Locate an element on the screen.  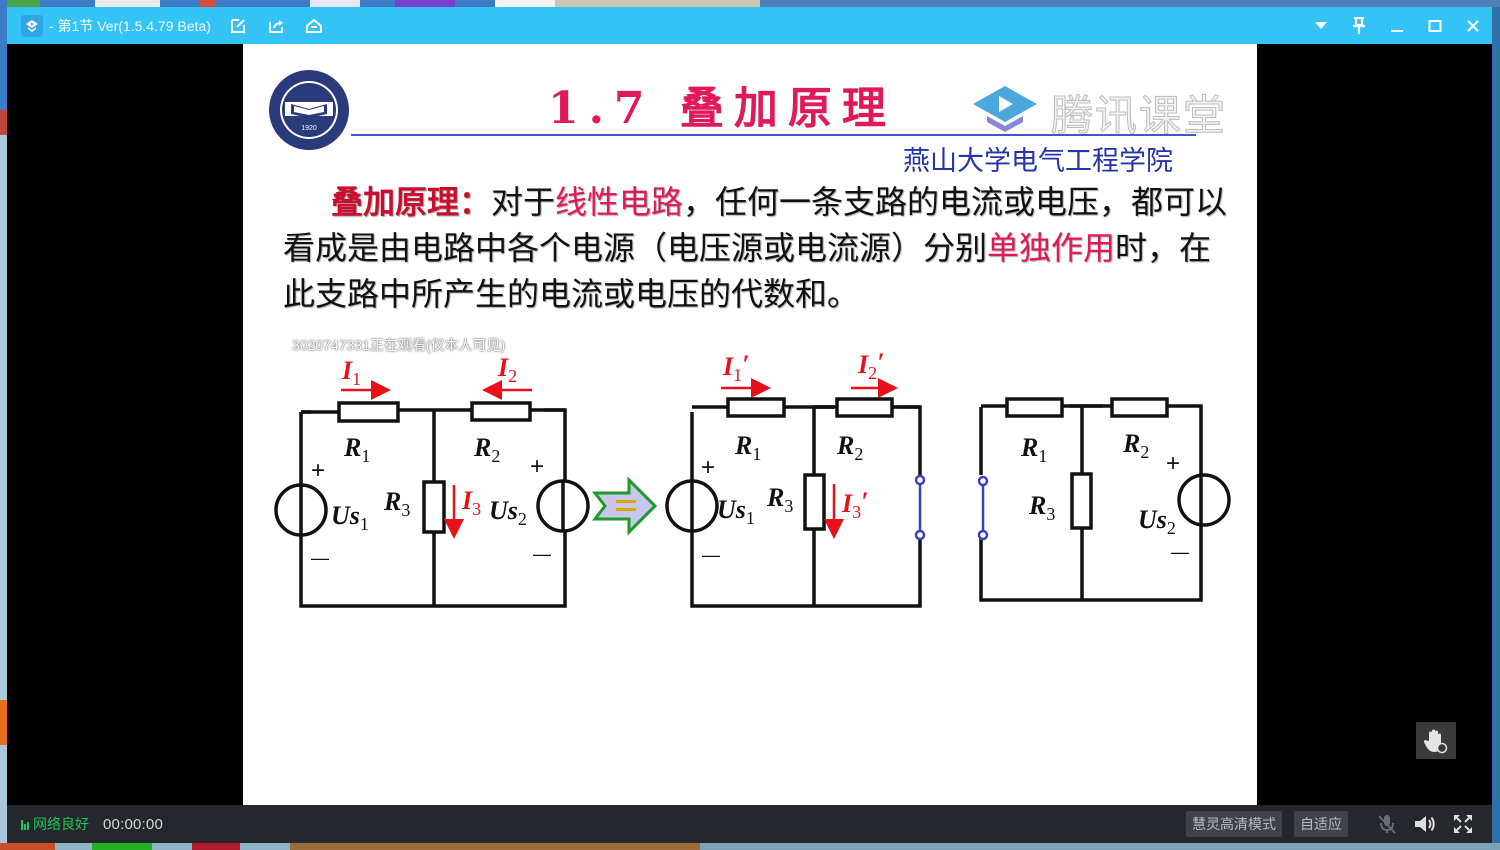
close-button is located at coordinates (1473, 25).